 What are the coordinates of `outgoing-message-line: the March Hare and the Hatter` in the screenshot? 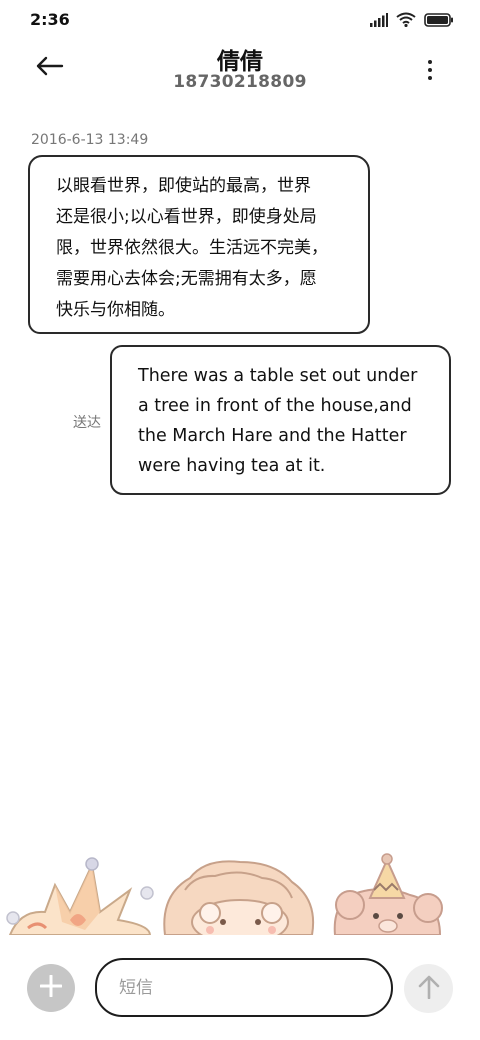 It's located at (272, 436).